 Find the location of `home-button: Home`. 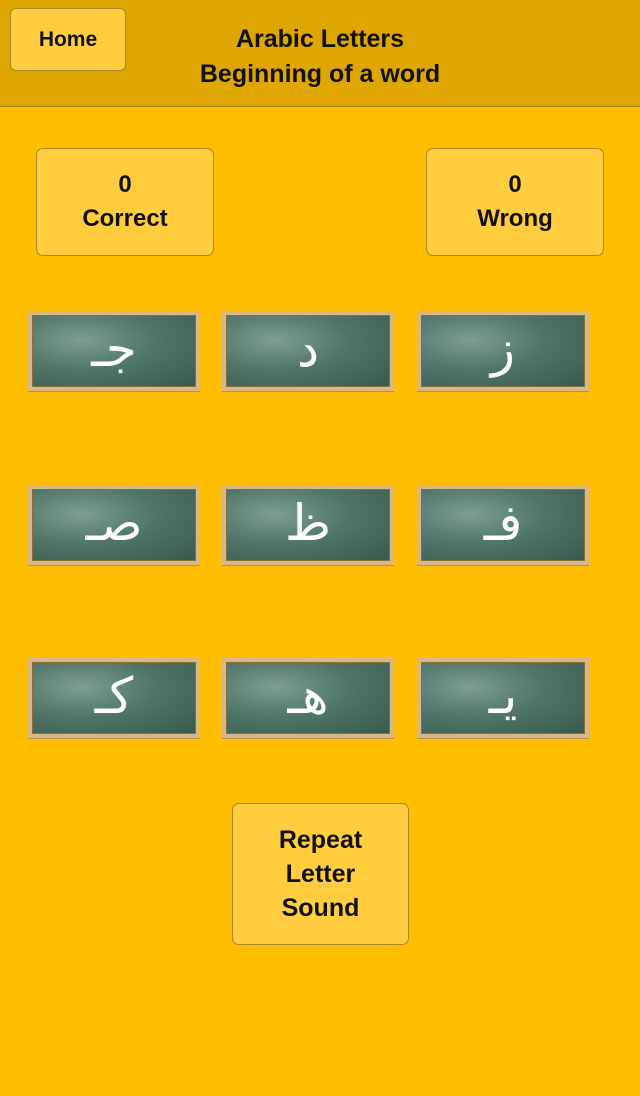

home-button: Home is located at coordinates (68, 39).